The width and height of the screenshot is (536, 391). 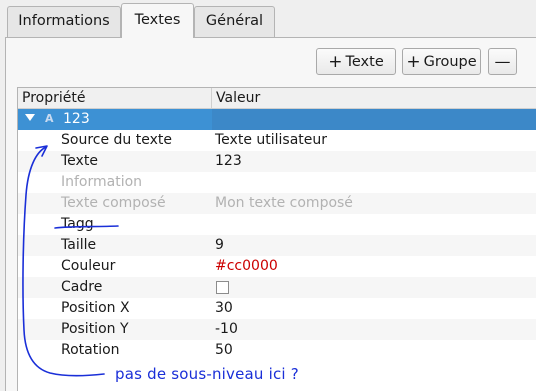 What do you see at coordinates (277, 224) in the screenshot?
I see `tree-row: Tagg` at bounding box center [277, 224].